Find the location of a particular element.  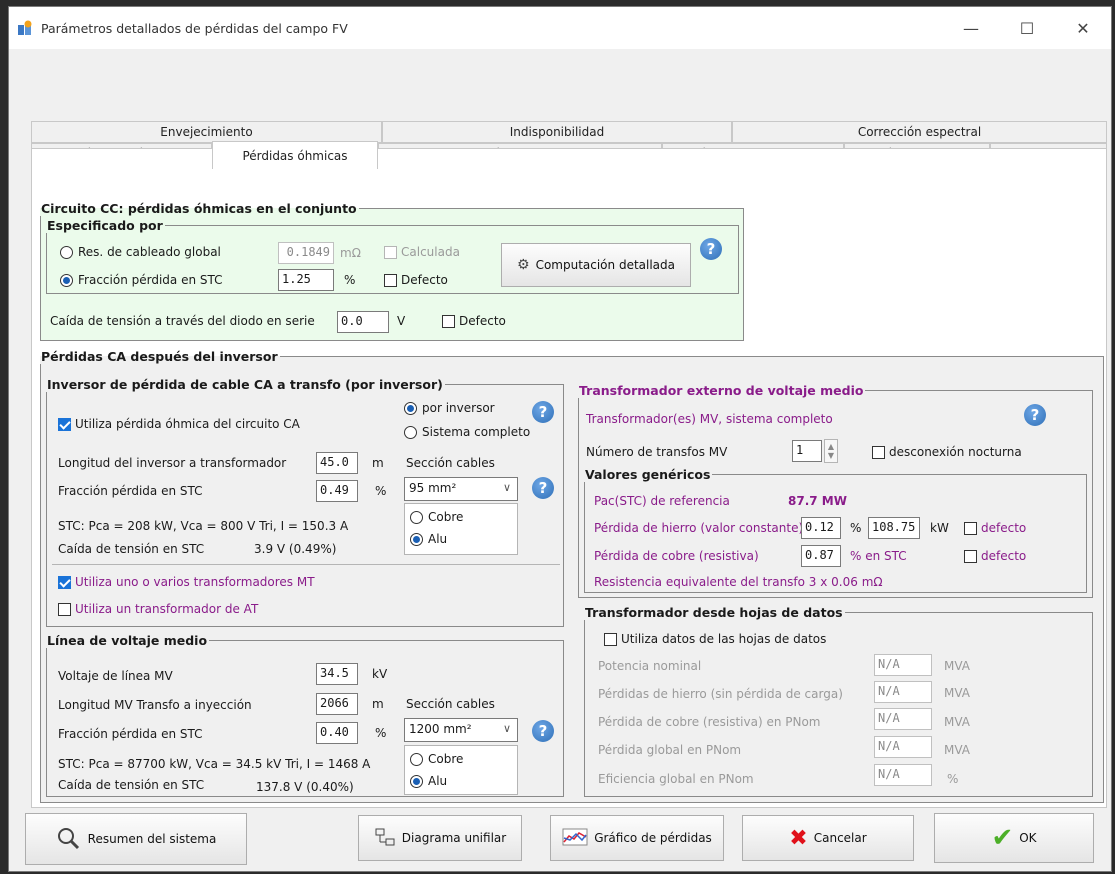

iron-default-checkbox: defecto is located at coordinates (995, 528).